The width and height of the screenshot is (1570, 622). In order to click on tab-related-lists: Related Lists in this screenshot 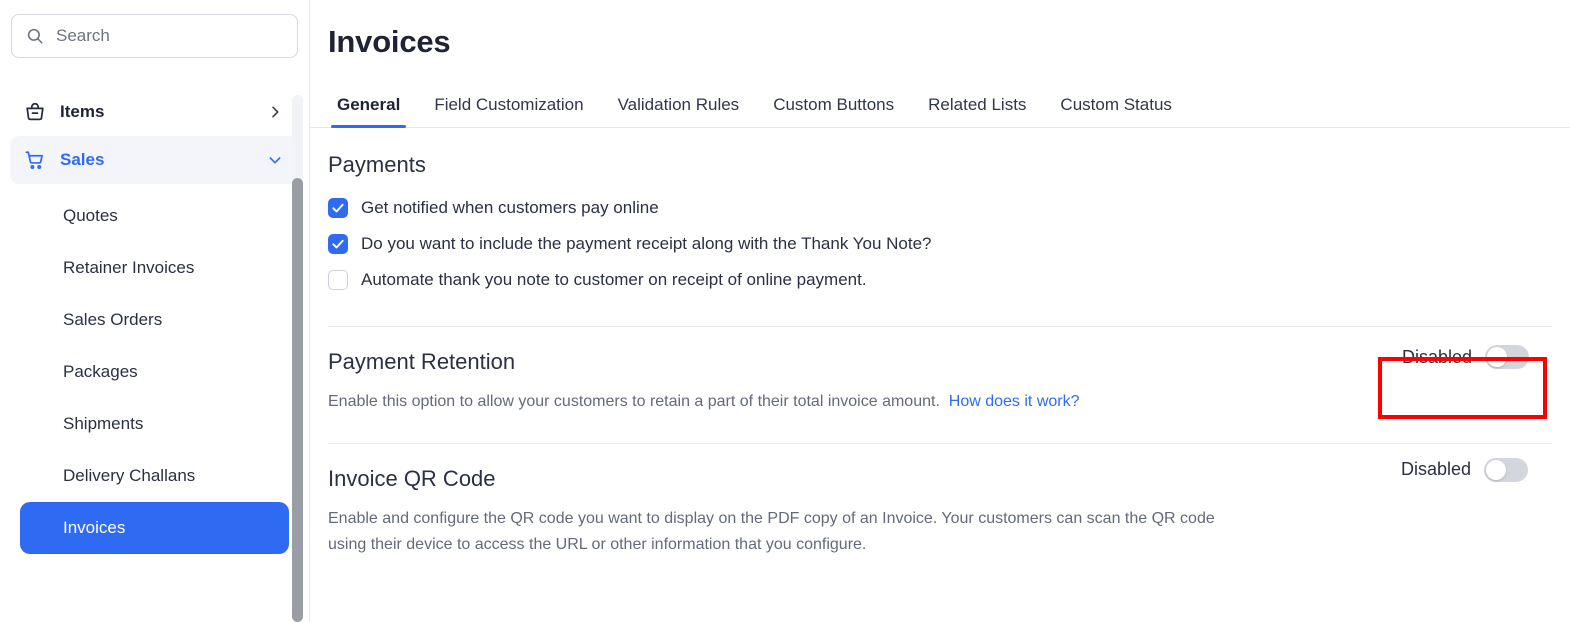, I will do `click(977, 111)`.